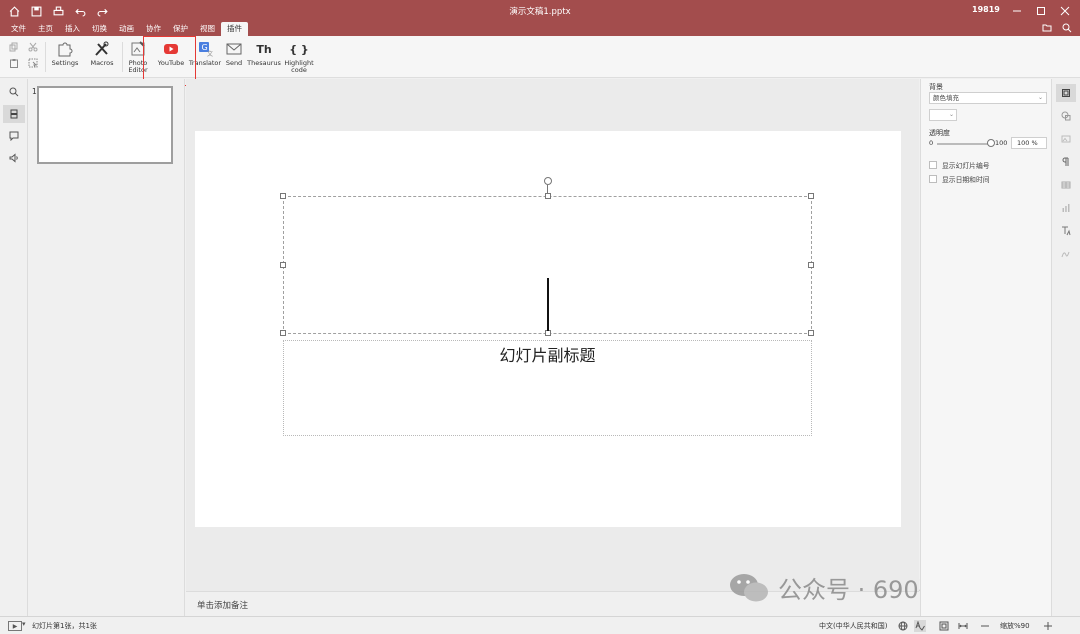 Image resolution: width=1080 pixels, height=634 pixels. Describe the element at coordinates (180, 29) in the screenshot. I see `menu-protect: 保护` at that location.